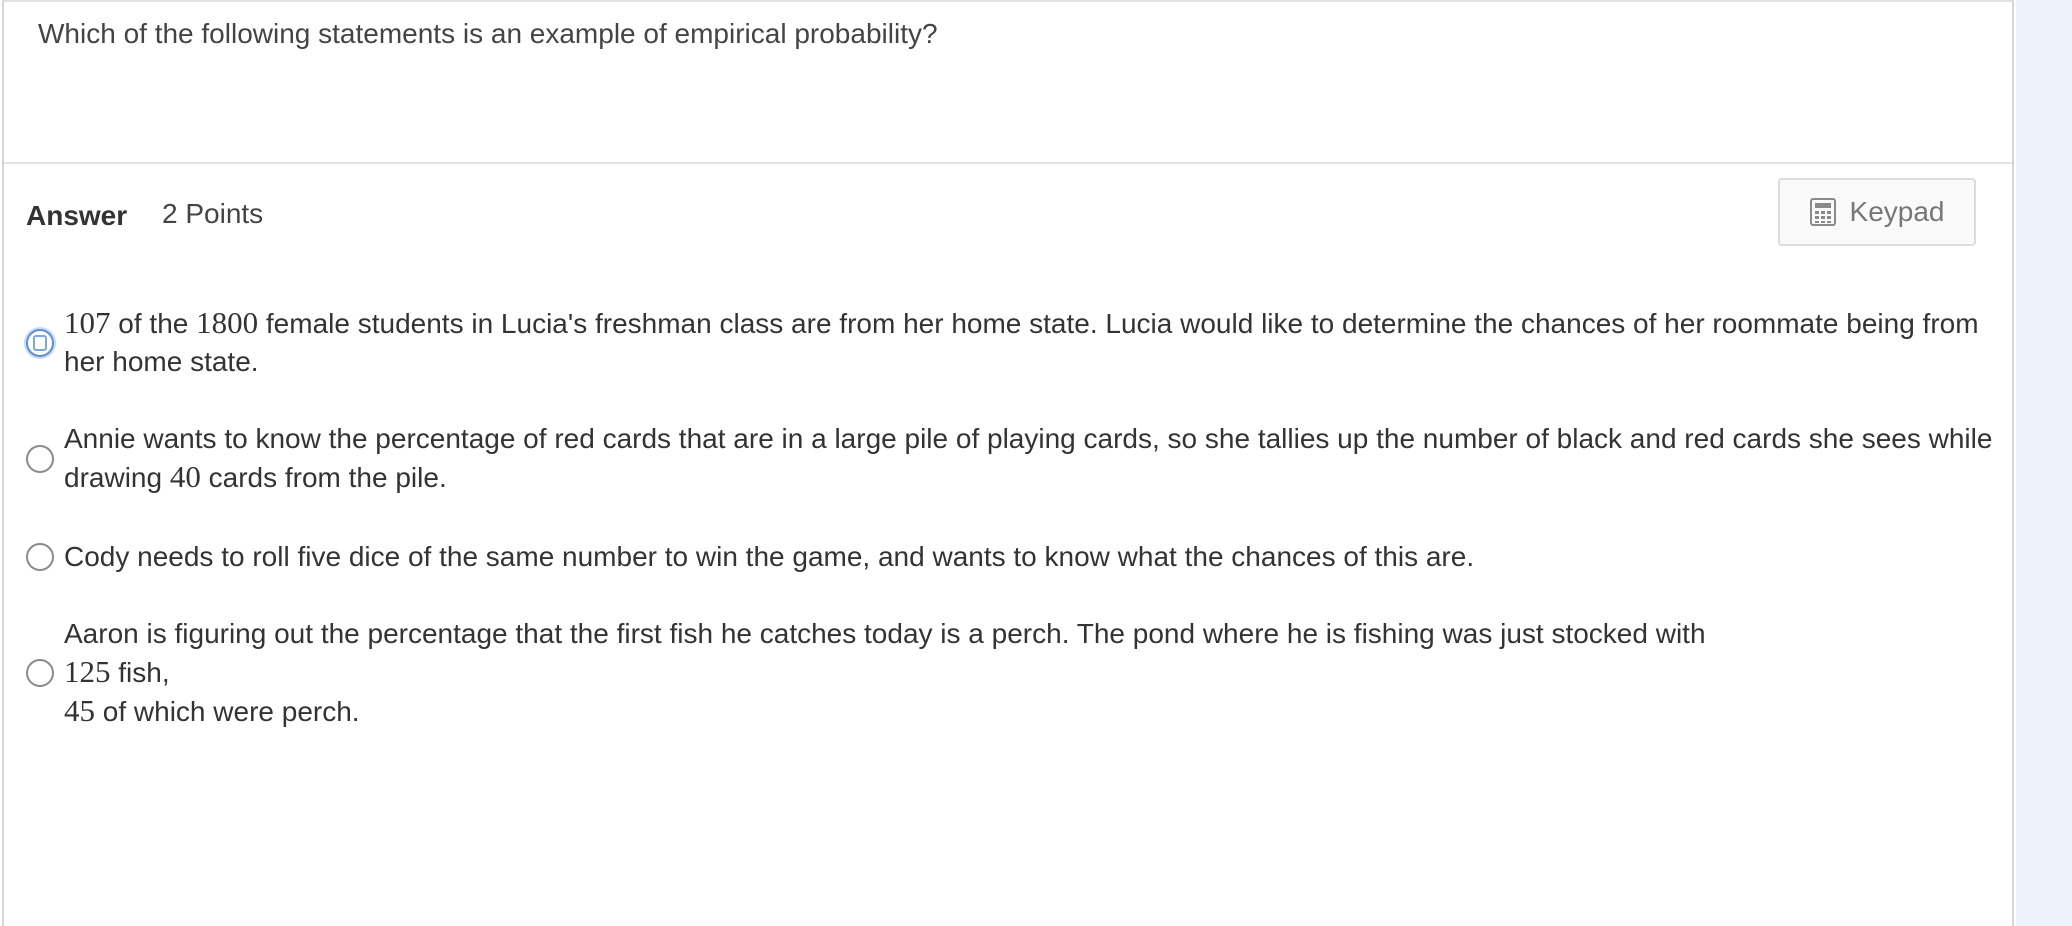 This screenshot has height=926, width=2072. What do you see at coordinates (1008, 163) in the screenshot?
I see `divider` at bounding box center [1008, 163].